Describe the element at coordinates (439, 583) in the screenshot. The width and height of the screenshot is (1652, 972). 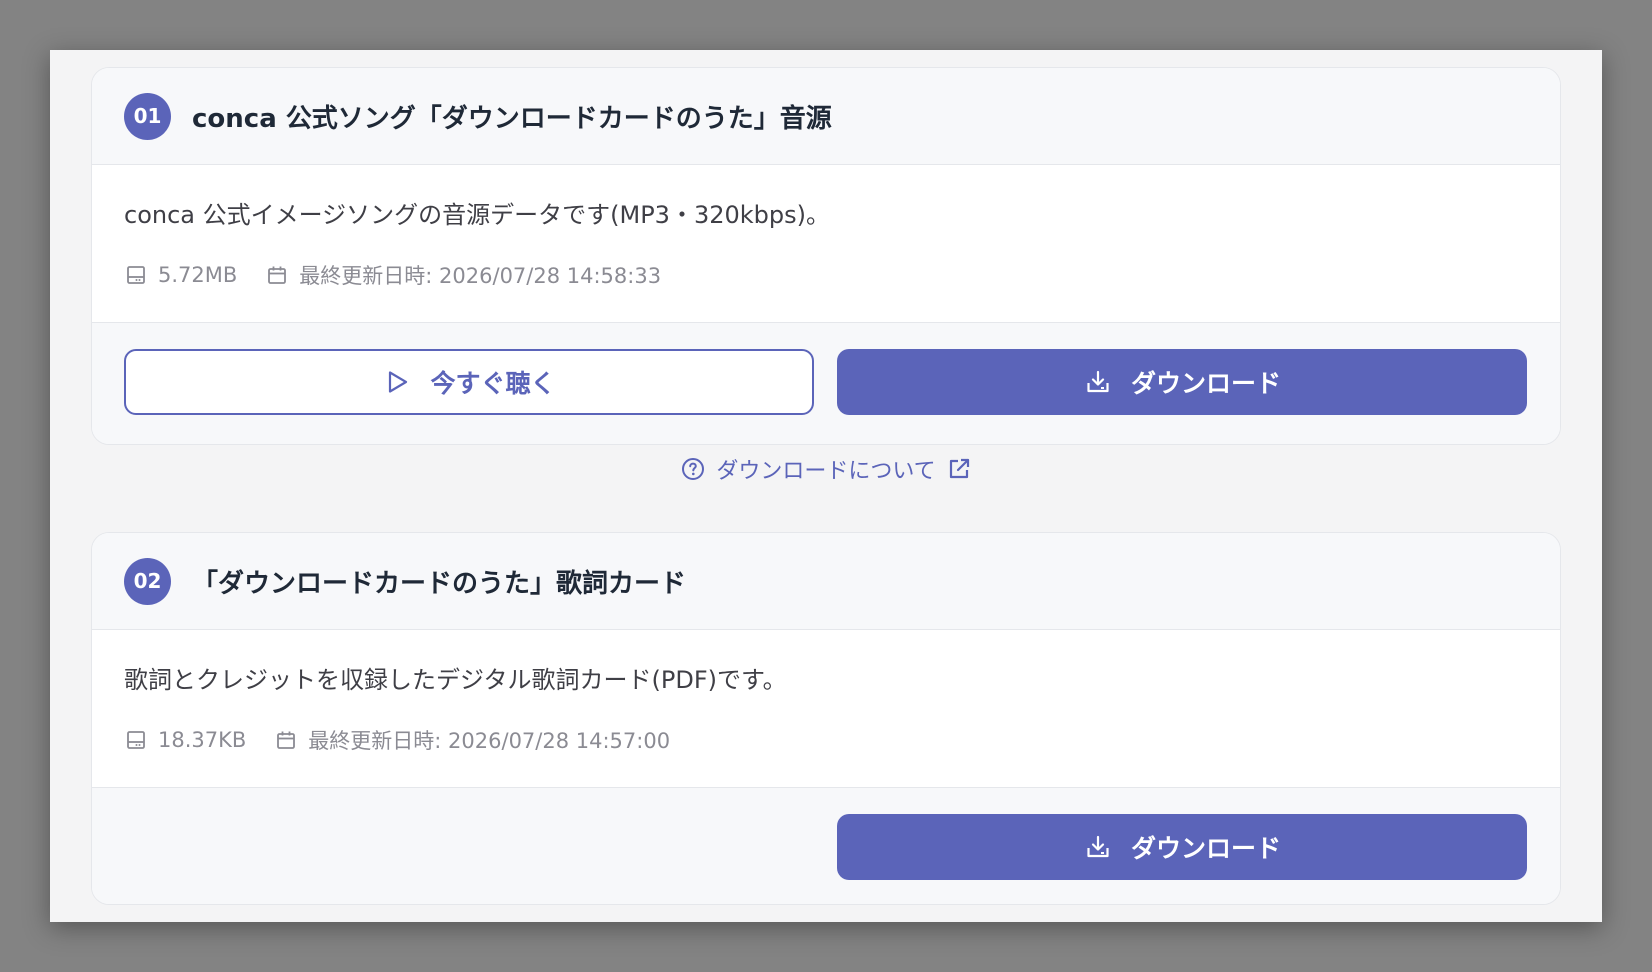
I see `item-title: 「ダウンロードカードのうた」歌詞カード` at that location.